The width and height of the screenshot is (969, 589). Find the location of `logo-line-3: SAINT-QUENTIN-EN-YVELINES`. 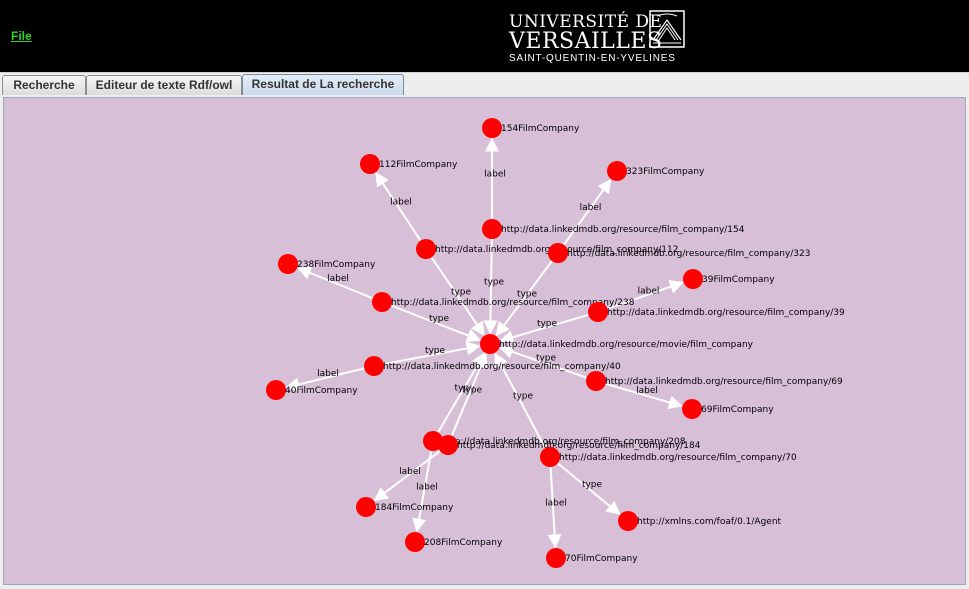

logo-line-3: SAINT-QUENTIN-EN-YVELINES is located at coordinates (592, 58).